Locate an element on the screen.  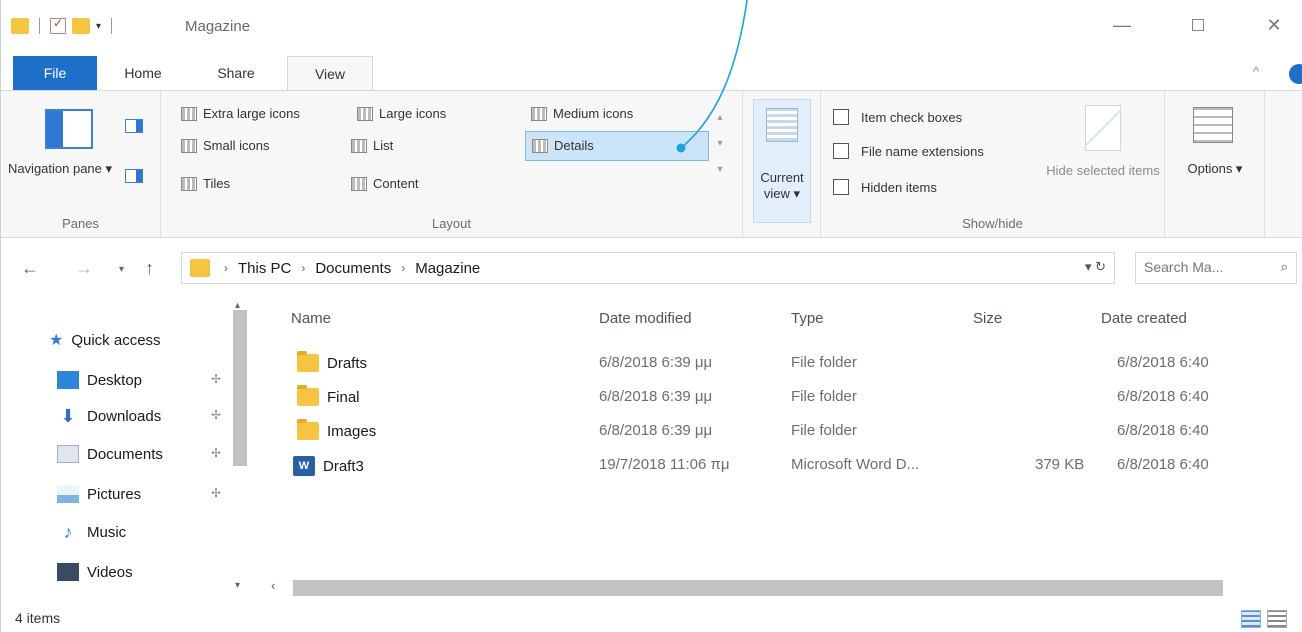
layout-small-icons: Small icons is located at coordinates (225, 146).